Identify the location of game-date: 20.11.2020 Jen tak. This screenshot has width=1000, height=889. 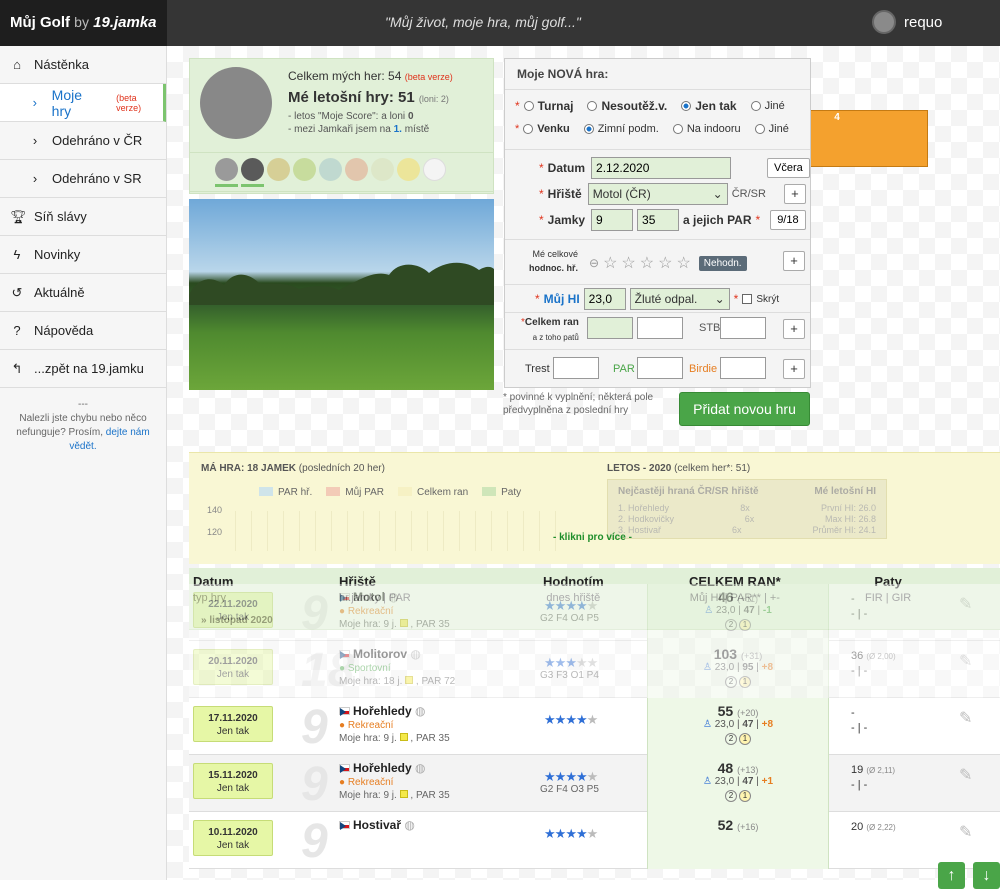
(233, 667).